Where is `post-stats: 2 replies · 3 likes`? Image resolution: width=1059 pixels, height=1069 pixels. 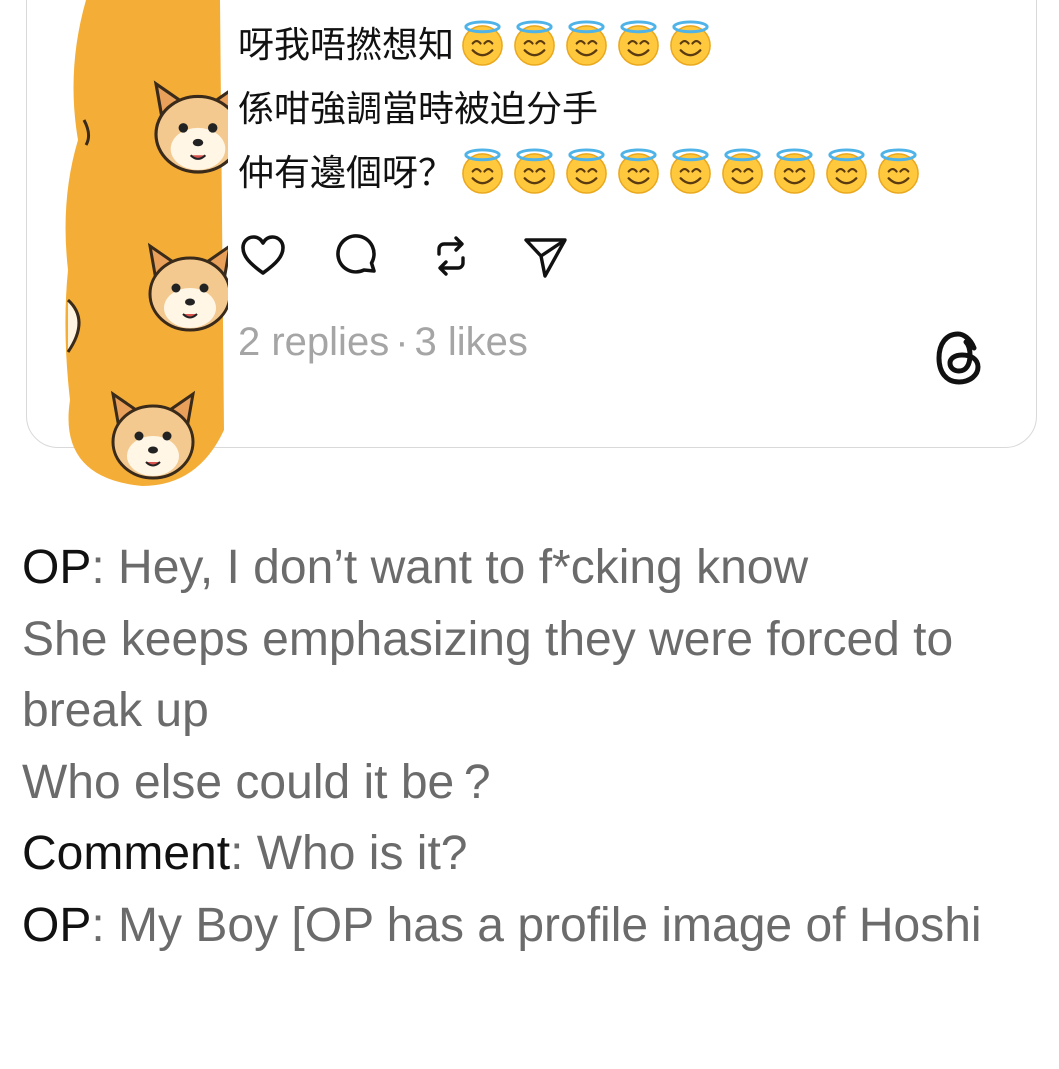 post-stats: 2 replies · 3 likes is located at coordinates (383, 342).